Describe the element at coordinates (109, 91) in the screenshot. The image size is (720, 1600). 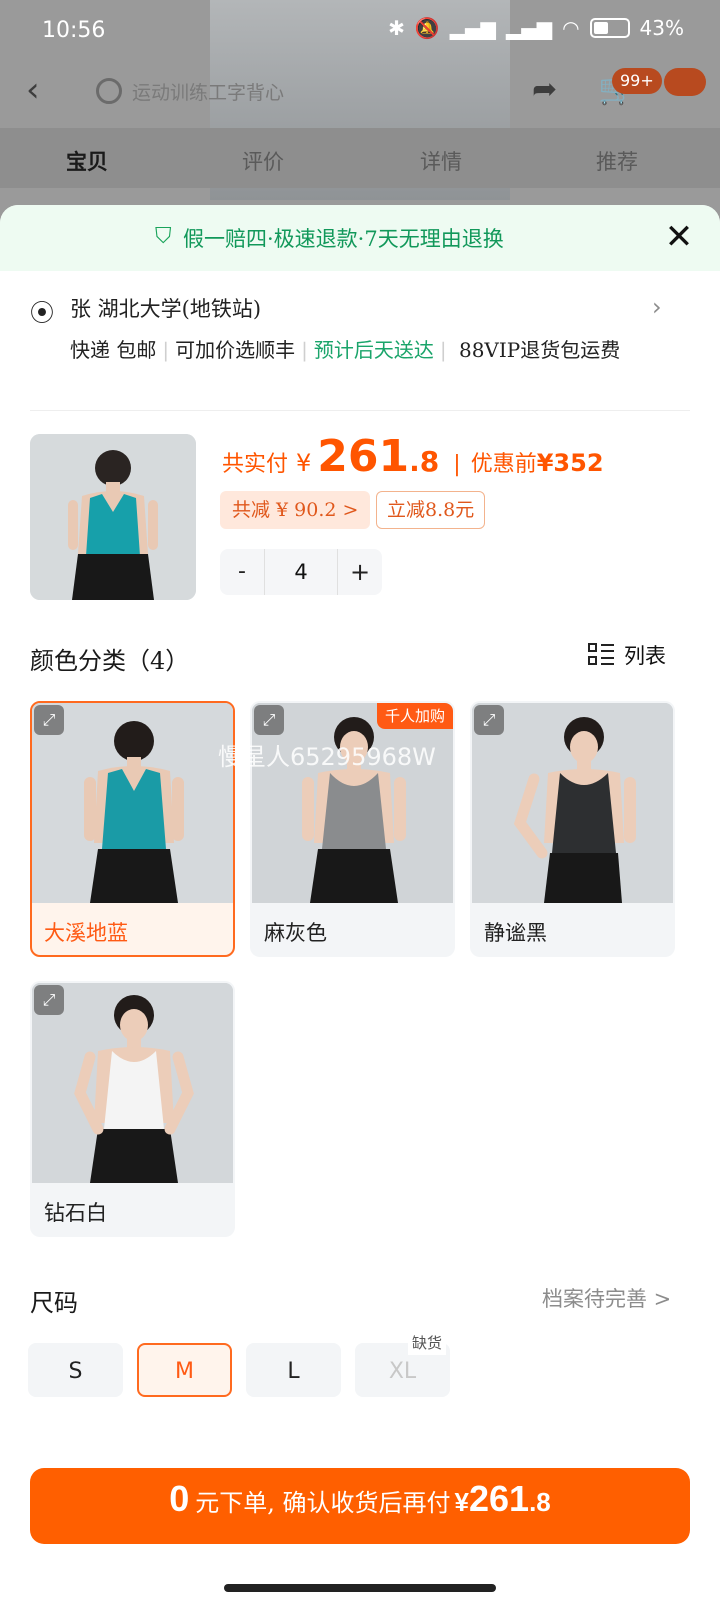
I see `search-icon` at that location.